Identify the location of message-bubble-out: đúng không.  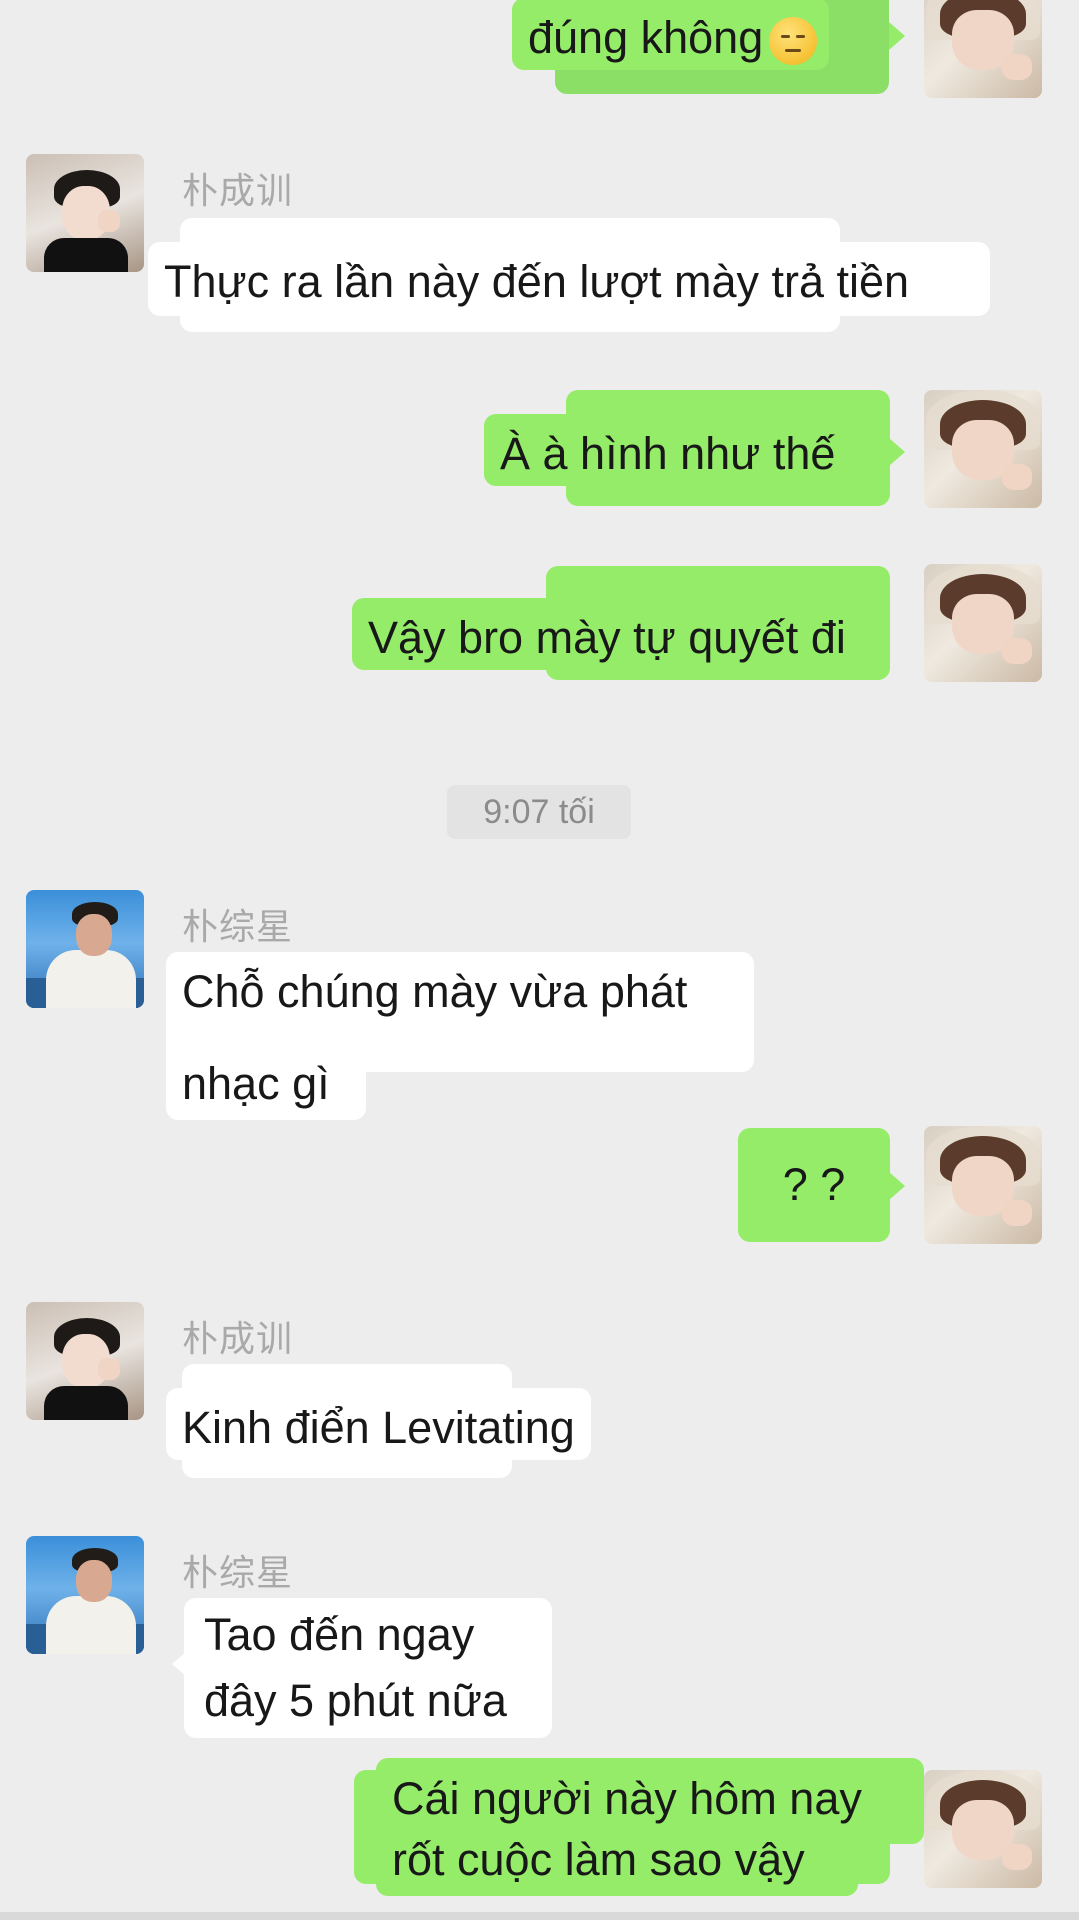
(671, 35).